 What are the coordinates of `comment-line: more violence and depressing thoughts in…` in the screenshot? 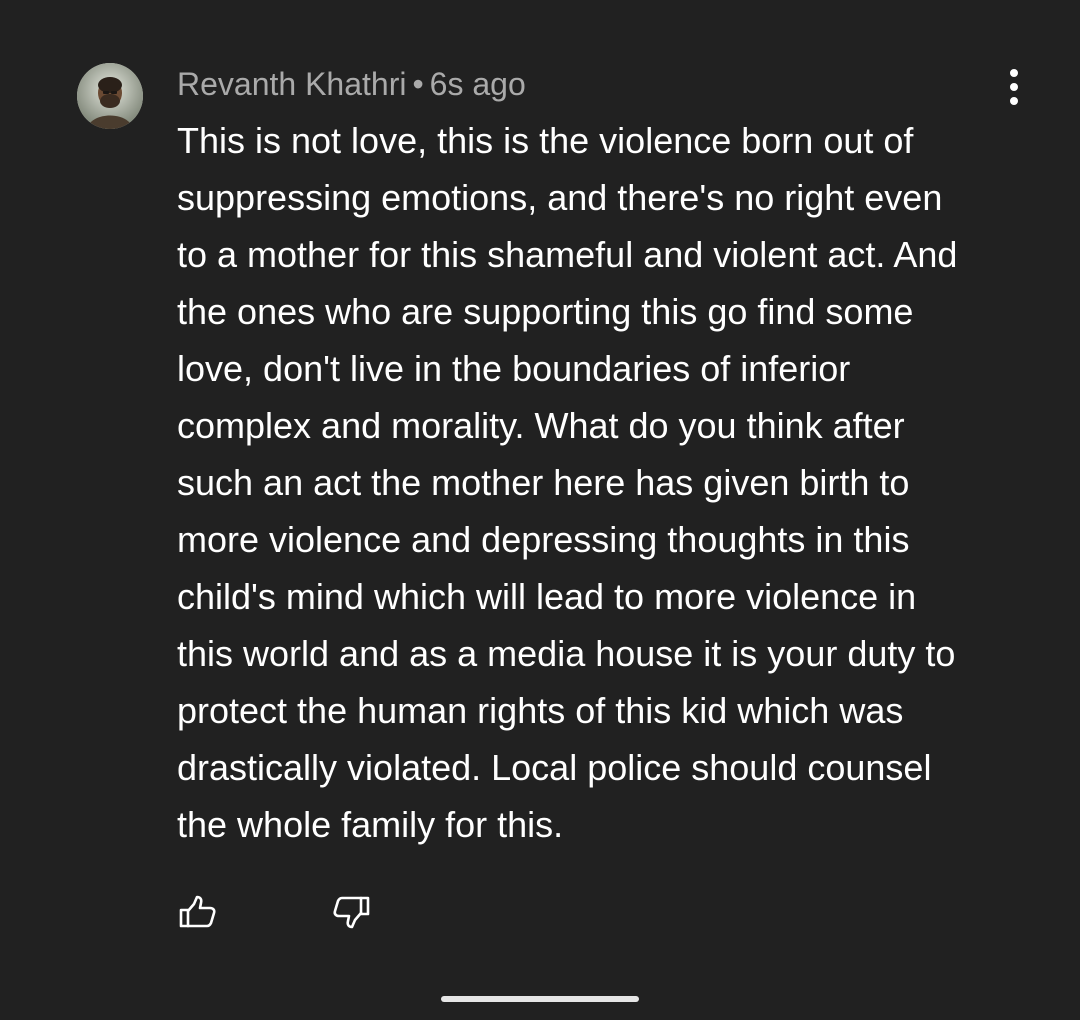 It's located at (543, 539).